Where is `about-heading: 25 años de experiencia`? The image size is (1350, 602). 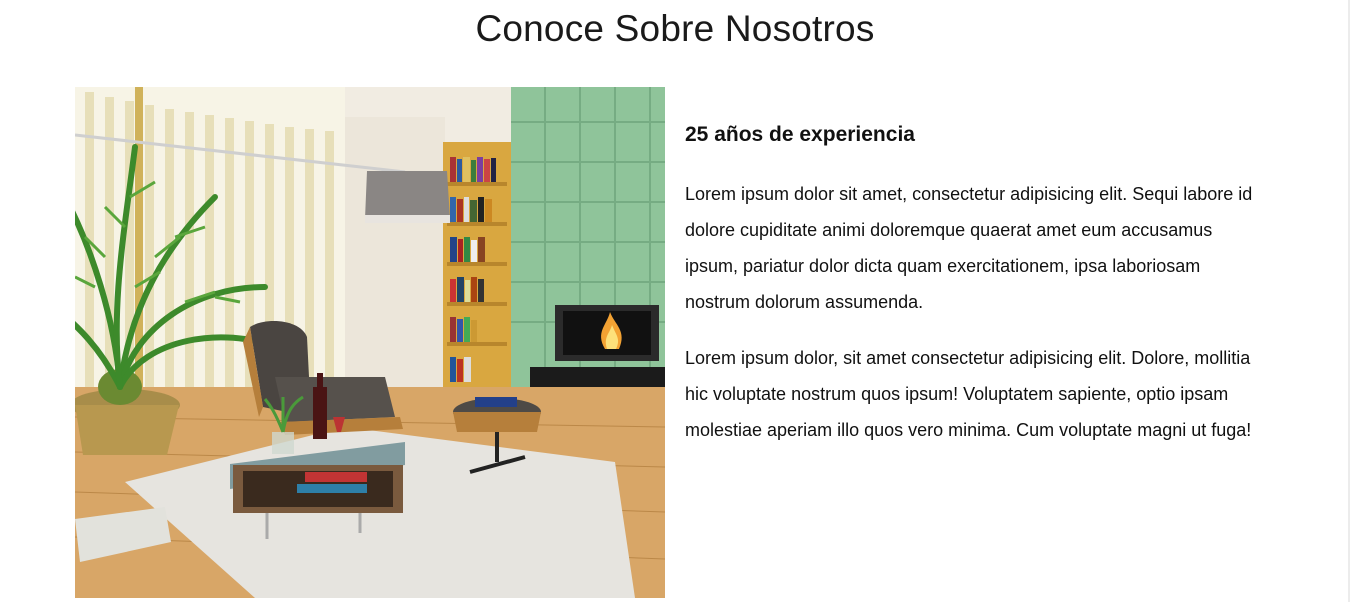 about-heading: 25 años de experiencia is located at coordinates (800, 134).